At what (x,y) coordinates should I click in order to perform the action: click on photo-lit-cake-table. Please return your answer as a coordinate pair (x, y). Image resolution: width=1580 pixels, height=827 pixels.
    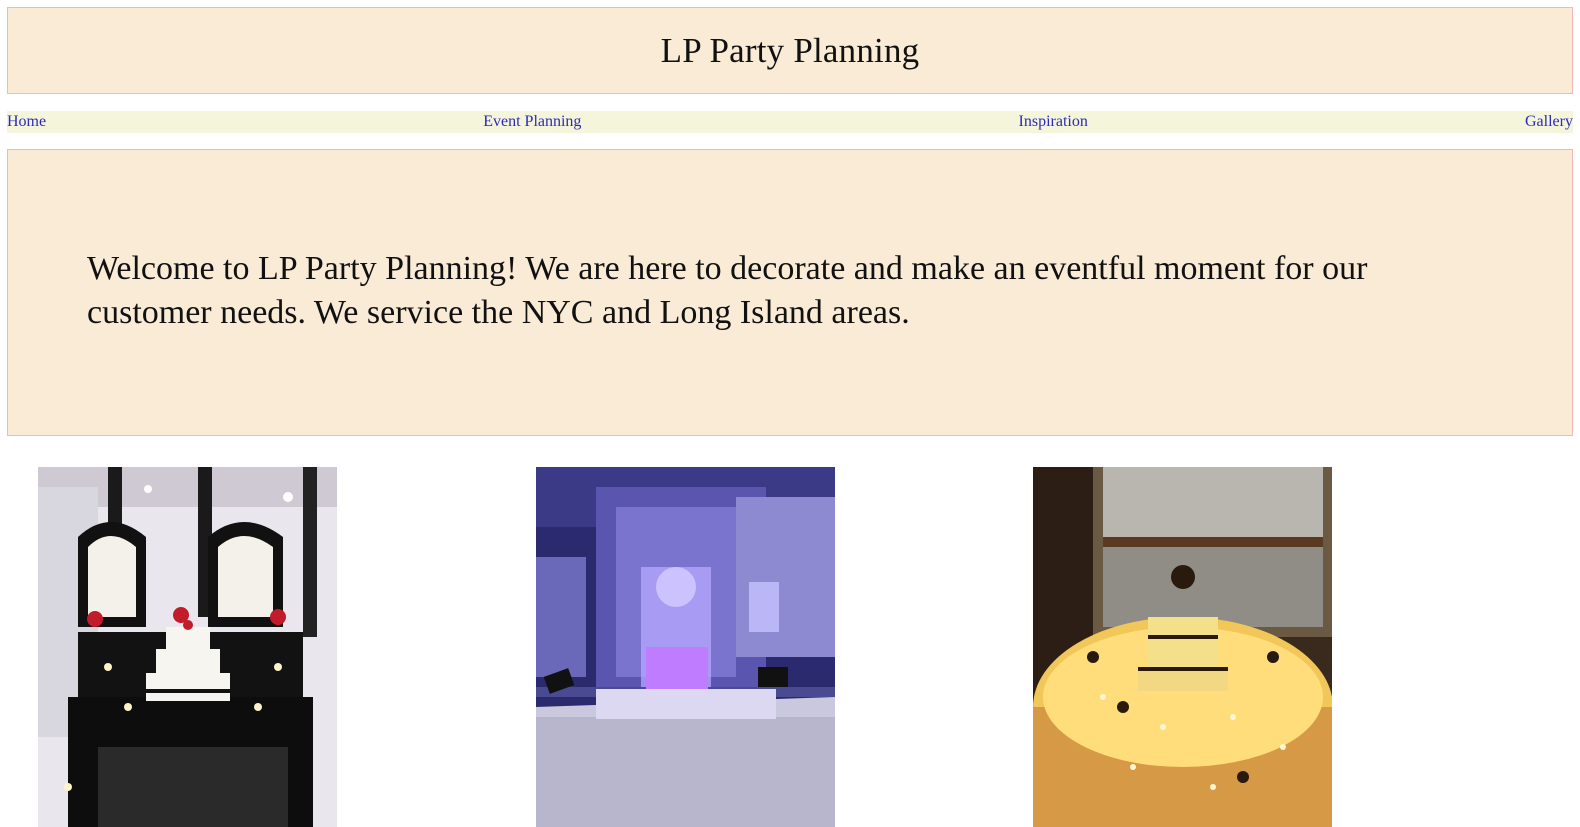
    Looking at the image, I should click on (1182, 647).